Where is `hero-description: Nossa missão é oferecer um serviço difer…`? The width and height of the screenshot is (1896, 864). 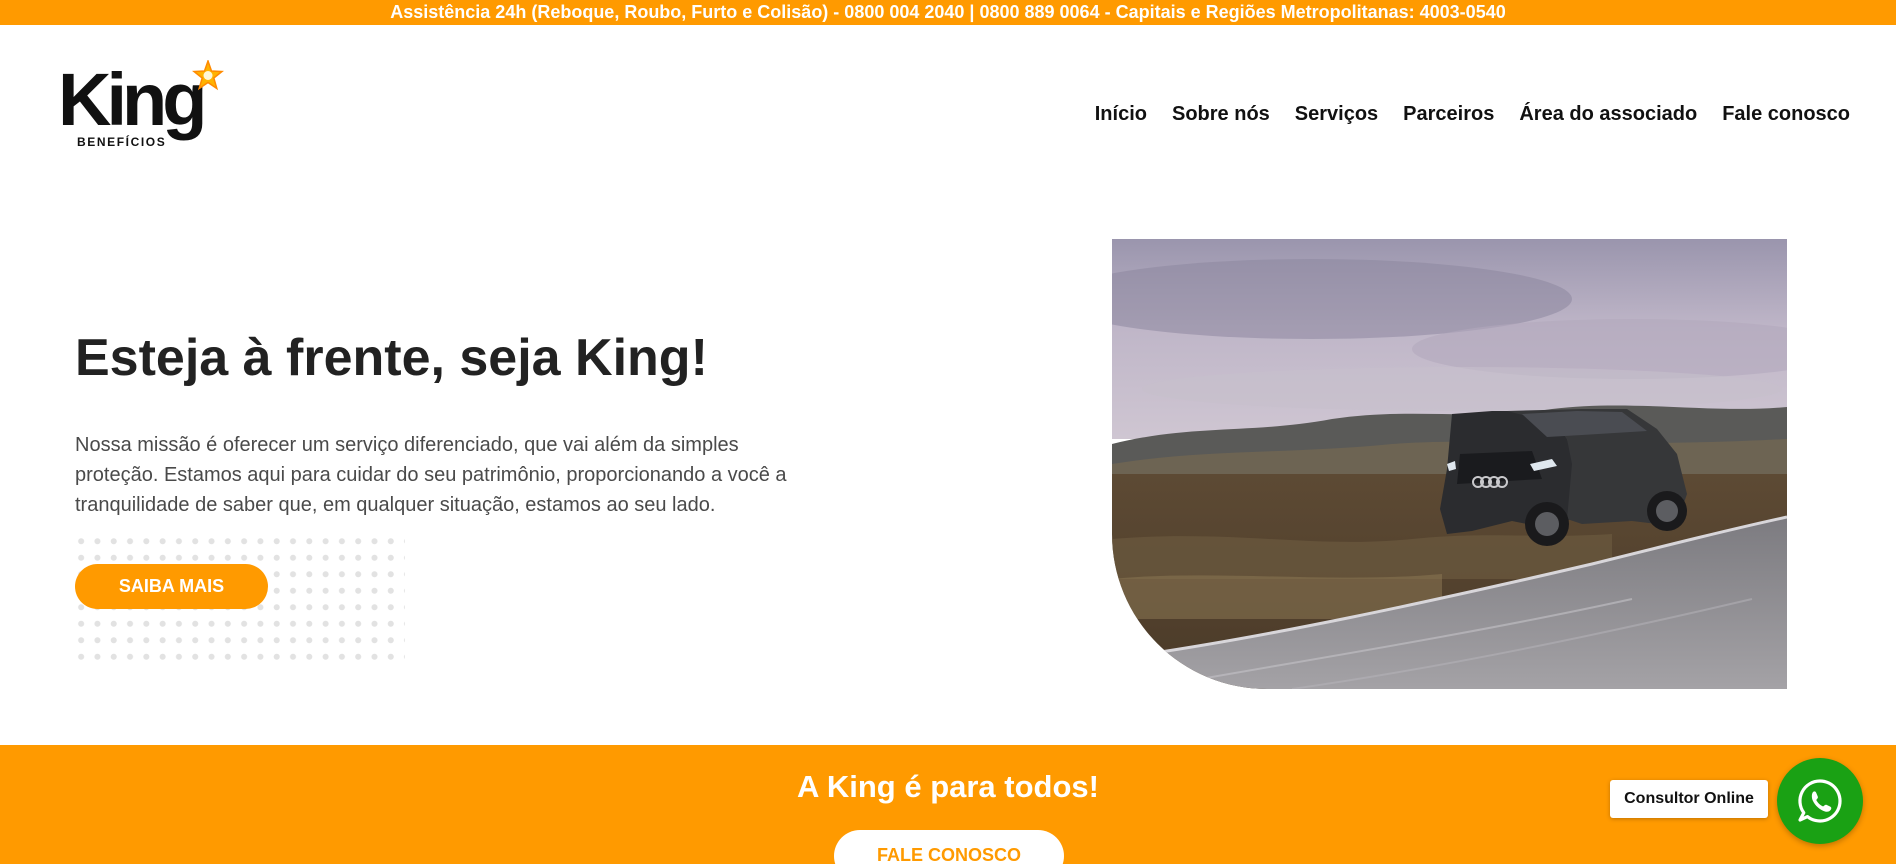 hero-description: Nossa missão é oferecer um serviço difer… is located at coordinates (431, 475).